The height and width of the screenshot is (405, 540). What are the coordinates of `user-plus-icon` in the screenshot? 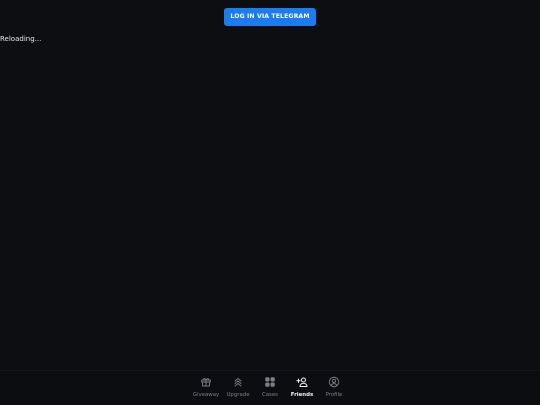 It's located at (302, 382).